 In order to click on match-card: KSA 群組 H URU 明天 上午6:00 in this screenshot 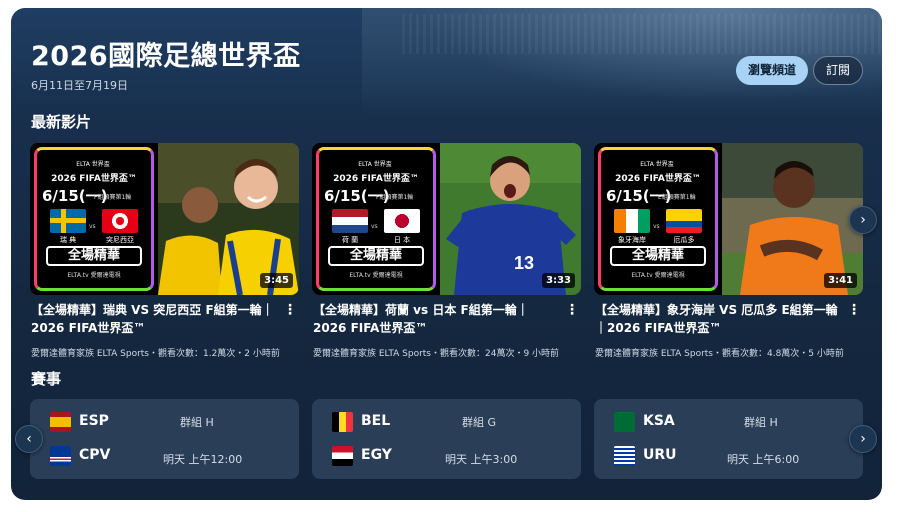, I will do `click(728, 439)`.